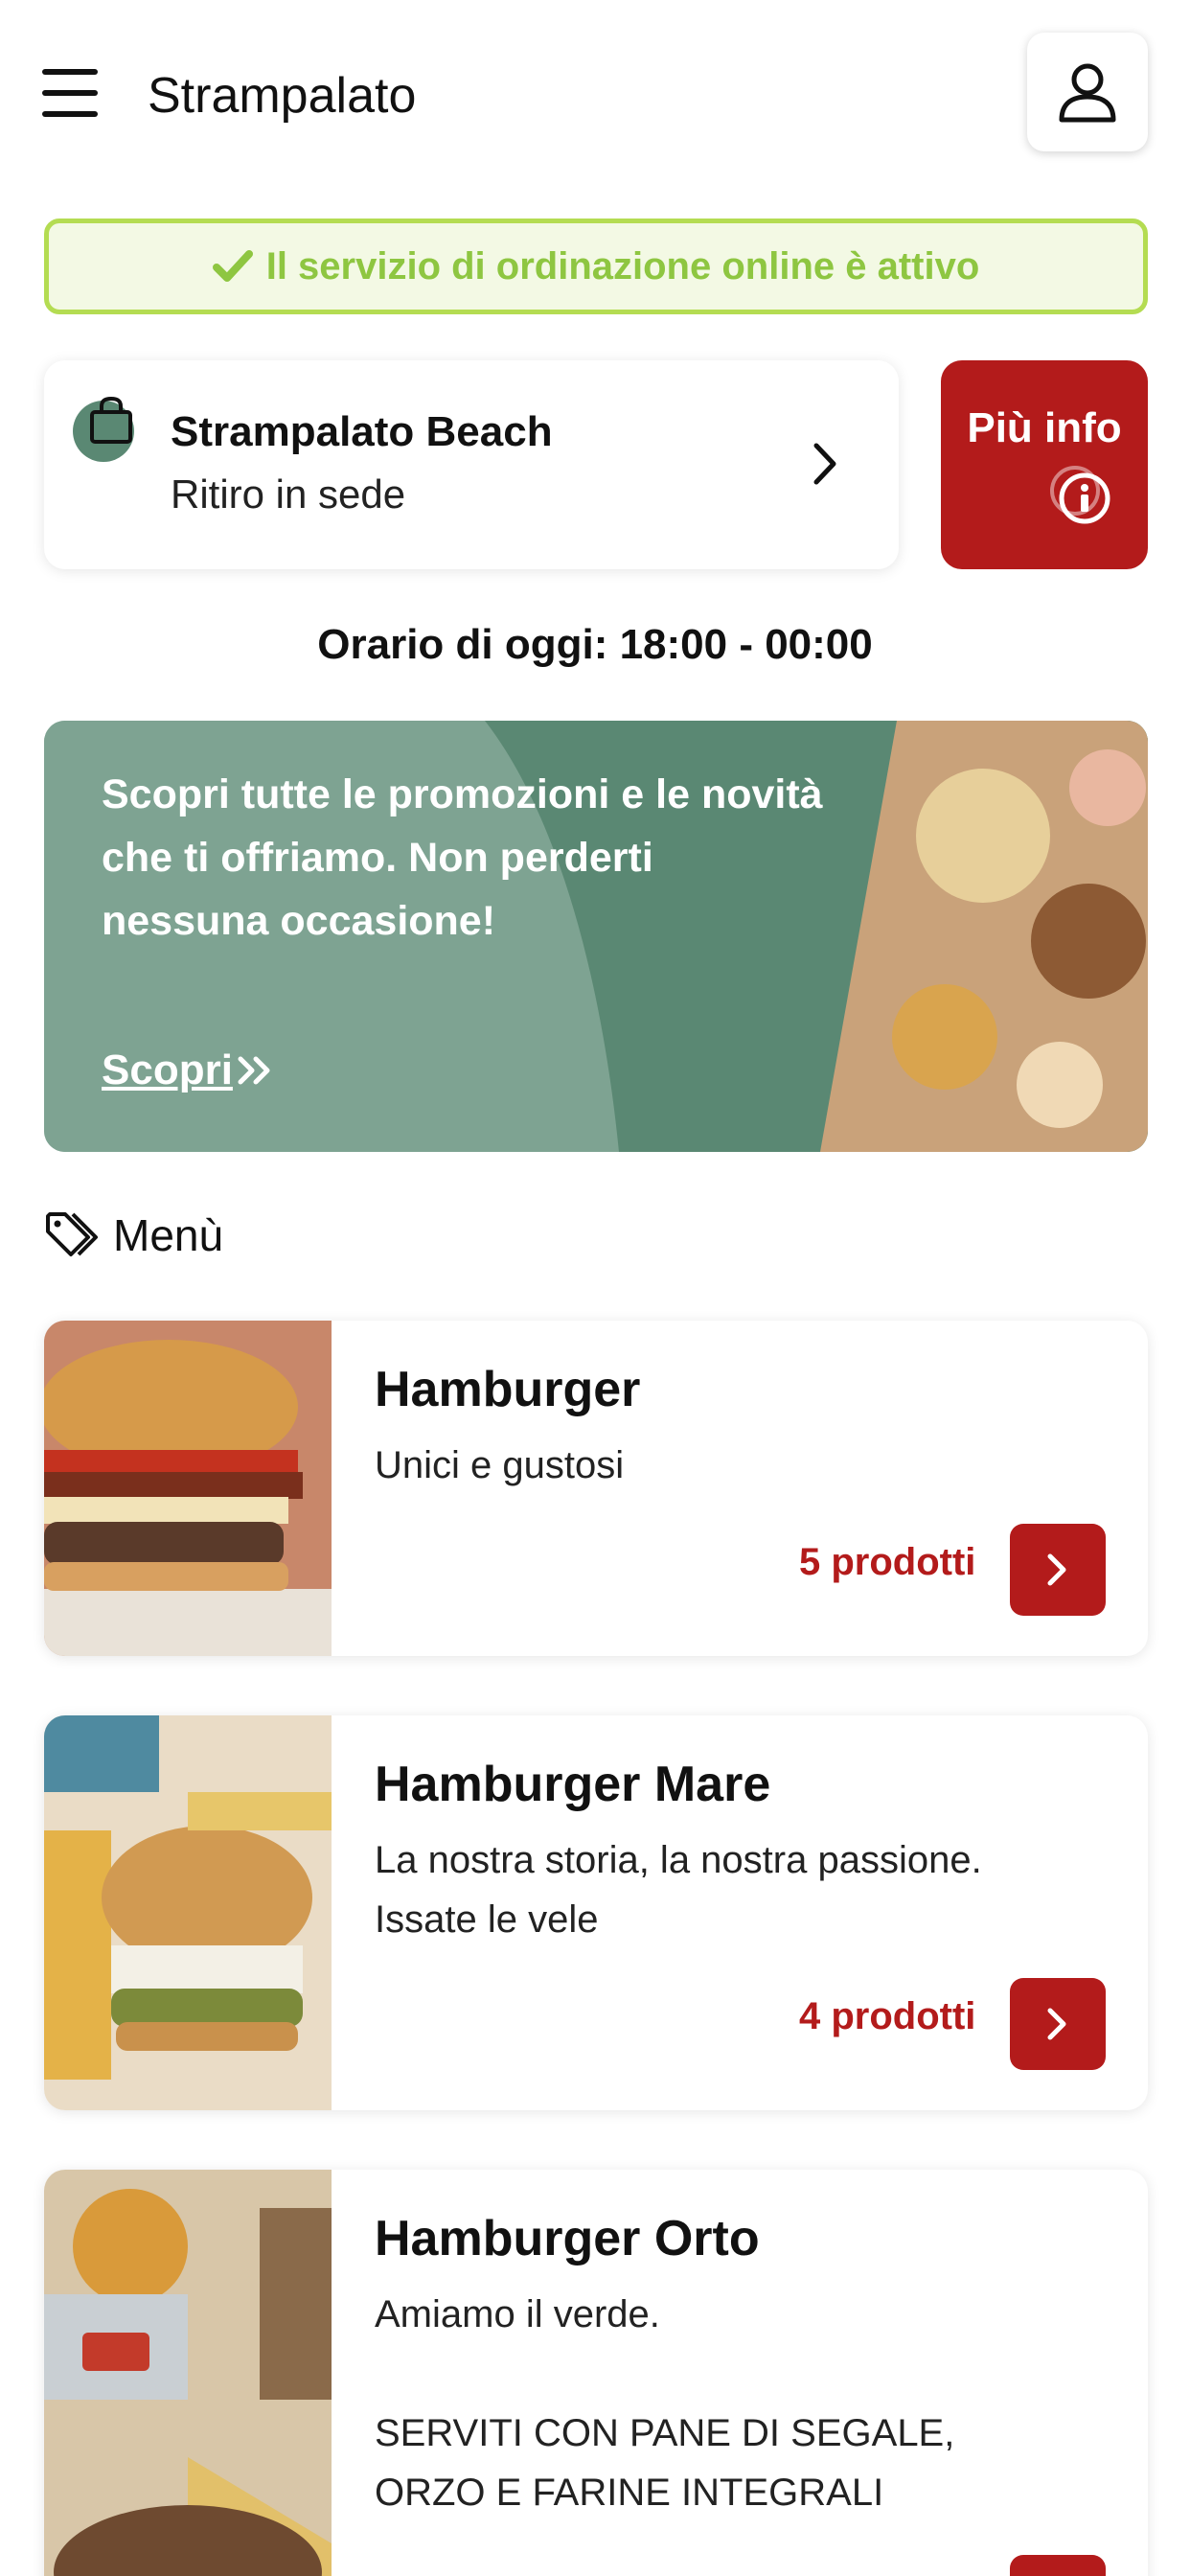  I want to click on more-info-button: Più info, so click(1044, 464).